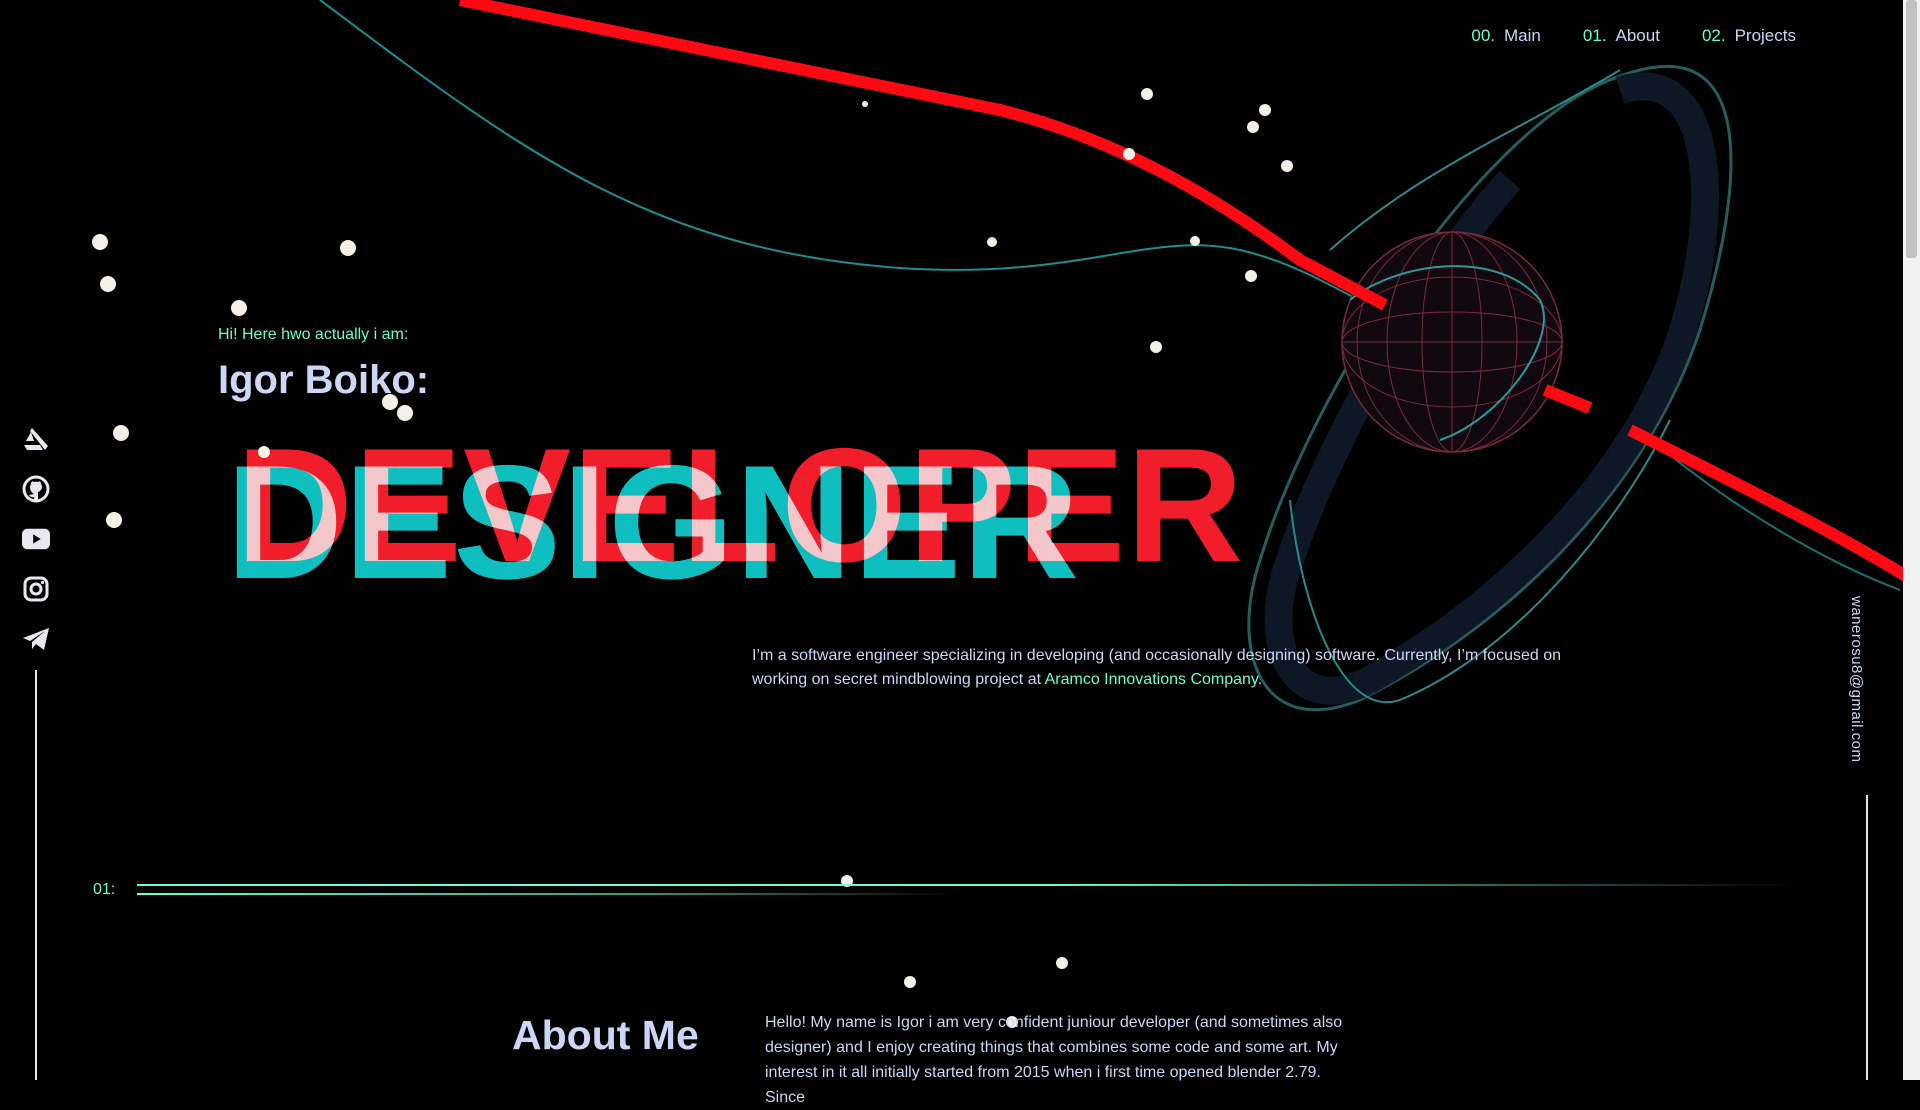 Image resolution: width=1920 pixels, height=1110 pixels. I want to click on top-nav: 00. Main 01. About 02. Projects, so click(1633, 36).